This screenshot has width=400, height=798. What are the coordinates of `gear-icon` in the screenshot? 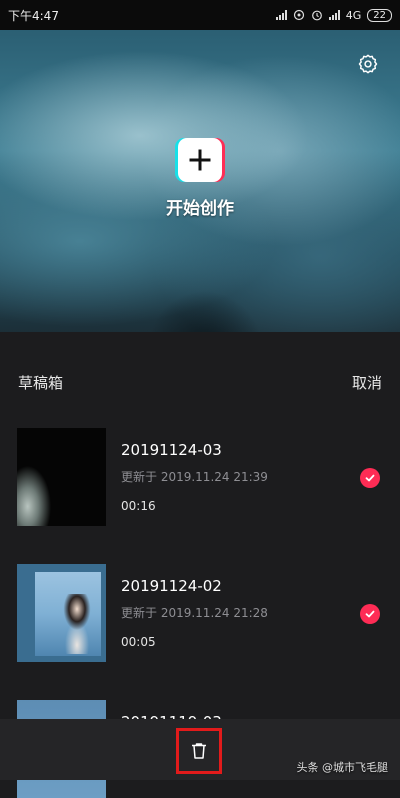 It's located at (368, 64).